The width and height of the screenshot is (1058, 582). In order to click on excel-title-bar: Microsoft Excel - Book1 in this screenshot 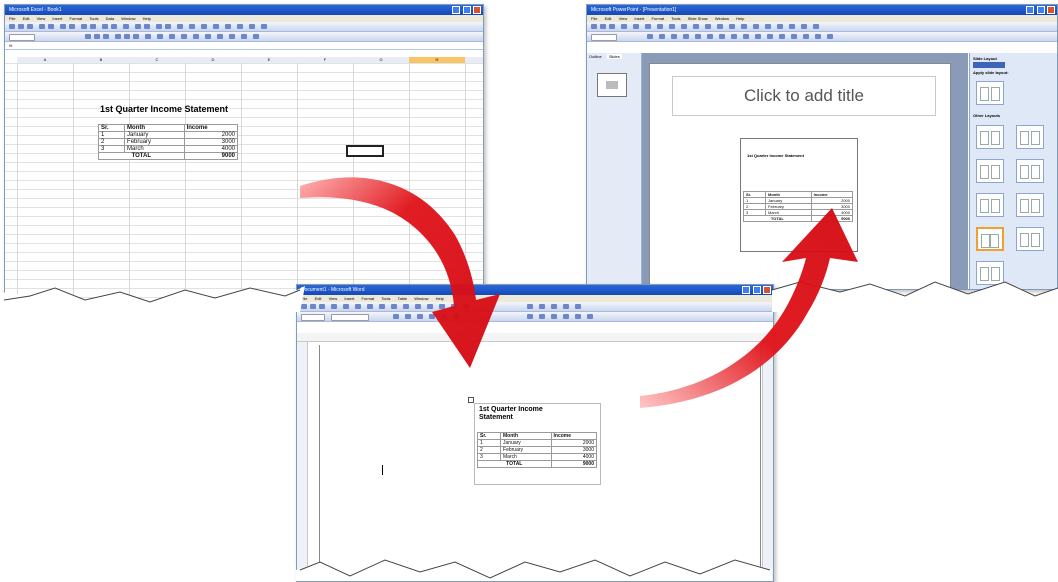, I will do `click(244, 10)`.